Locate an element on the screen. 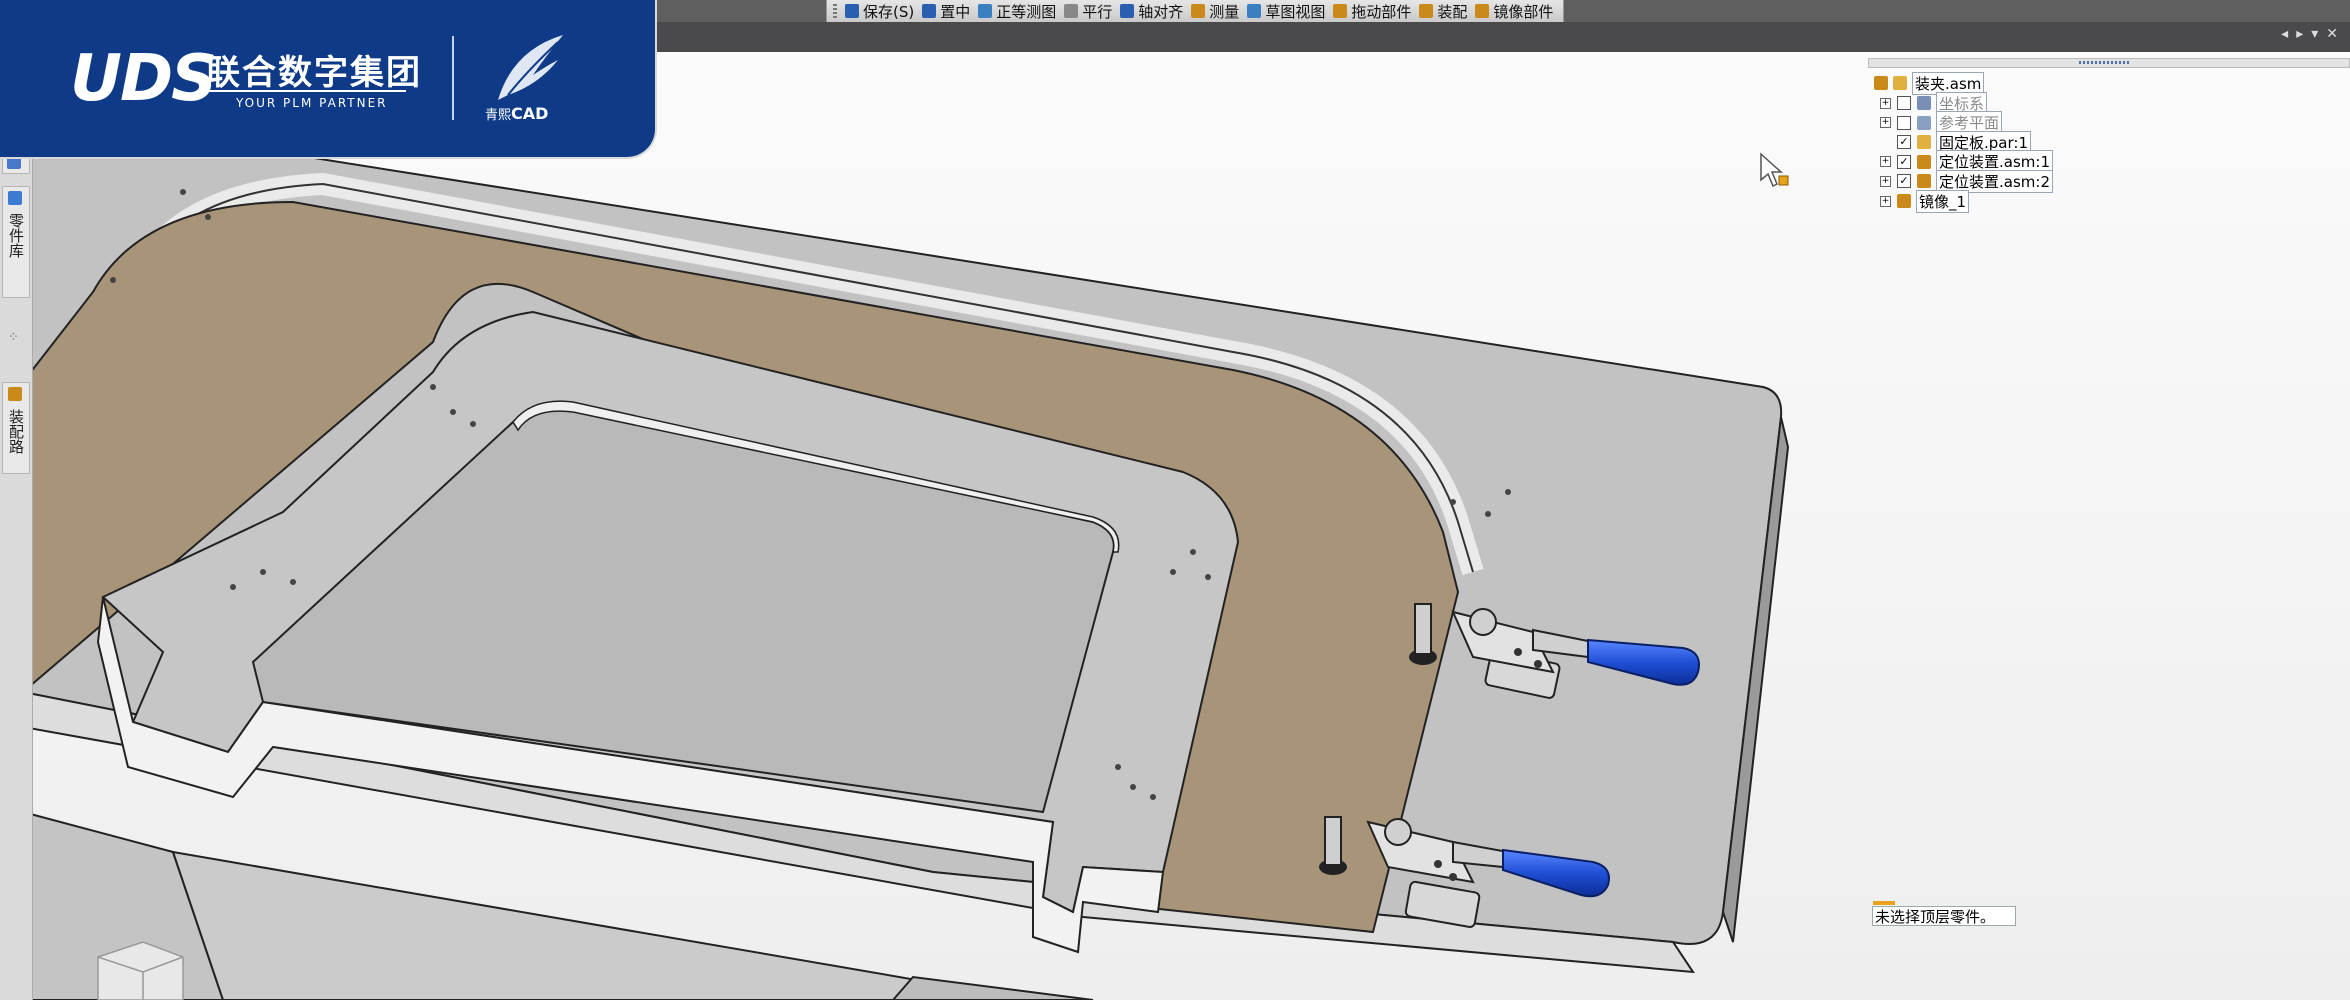  tree-panel-header is located at coordinates (2109, 63).